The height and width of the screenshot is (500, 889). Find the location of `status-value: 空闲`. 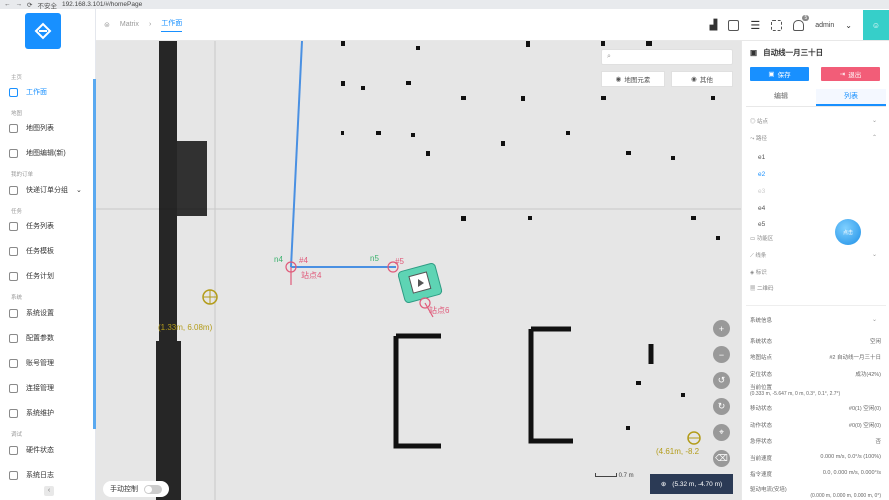

status-value: 空闲 is located at coordinates (875, 342).